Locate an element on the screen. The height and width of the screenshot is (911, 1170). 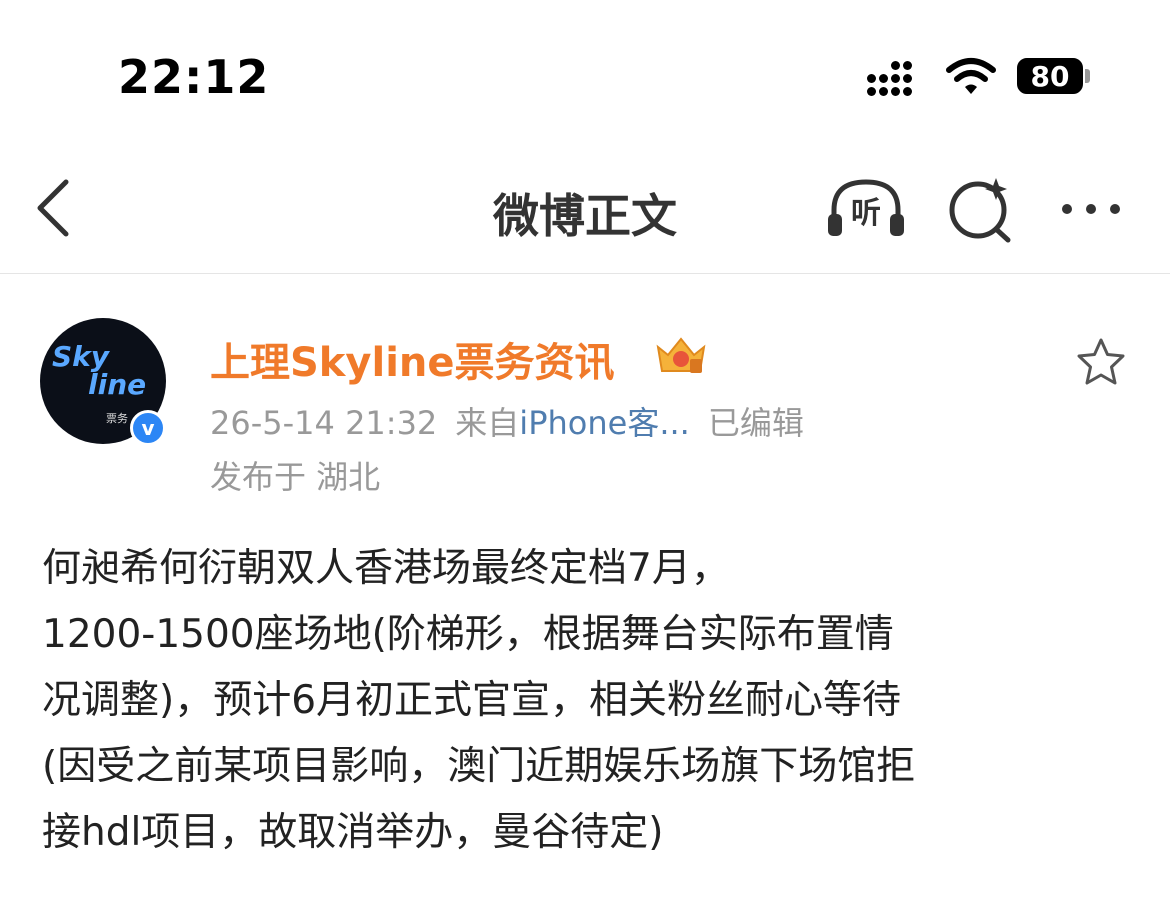
content-line: 况调整)，预计6月初正式官宣，相关粉丝耐心等待 is located at coordinates (472, 700).